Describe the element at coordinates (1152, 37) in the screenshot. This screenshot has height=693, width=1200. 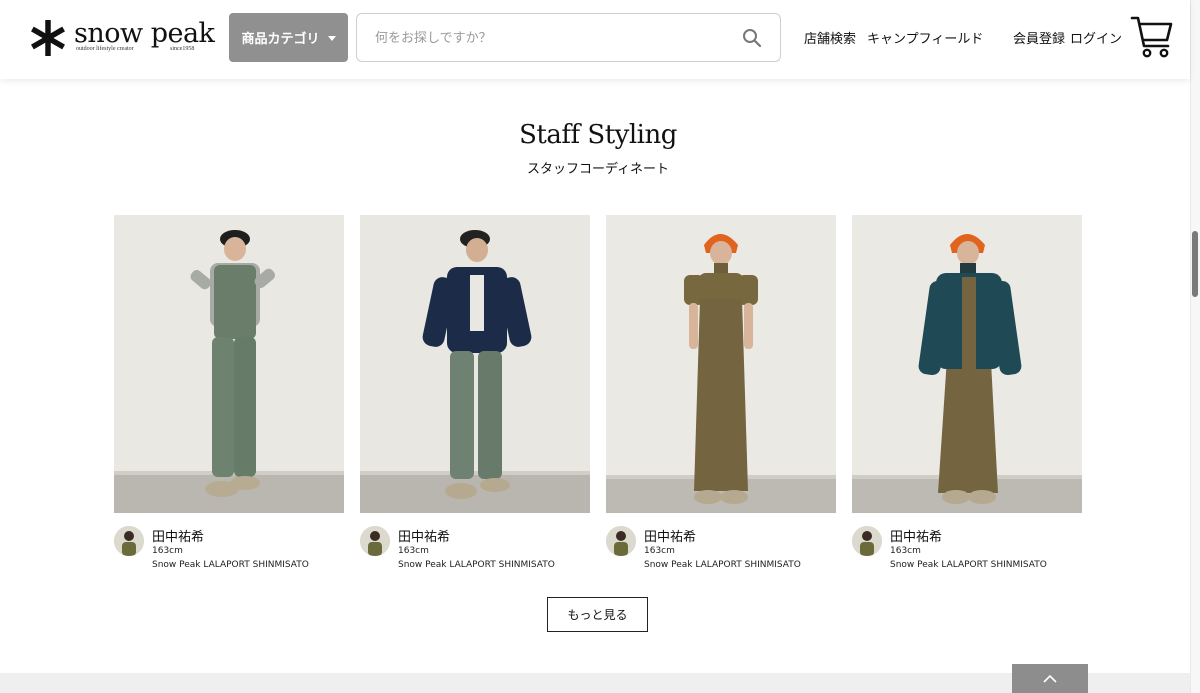
I see `cart-icon` at that location.